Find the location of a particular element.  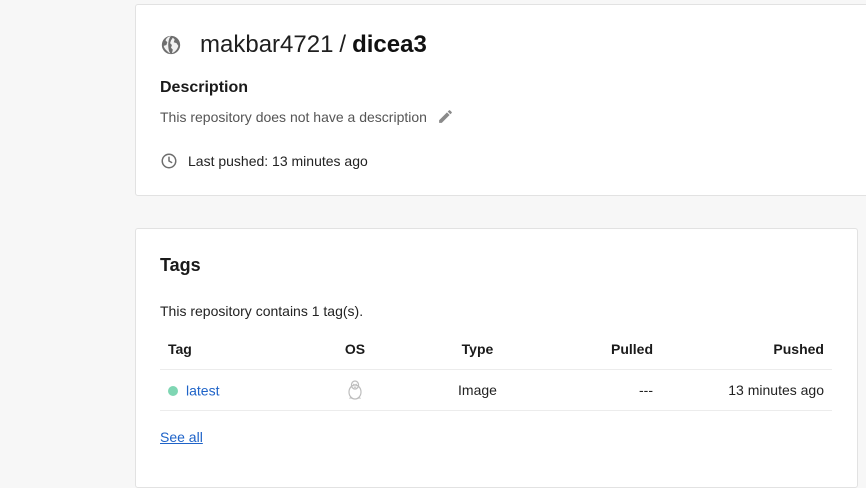

linux-icon is located at coordinates (355, 390).